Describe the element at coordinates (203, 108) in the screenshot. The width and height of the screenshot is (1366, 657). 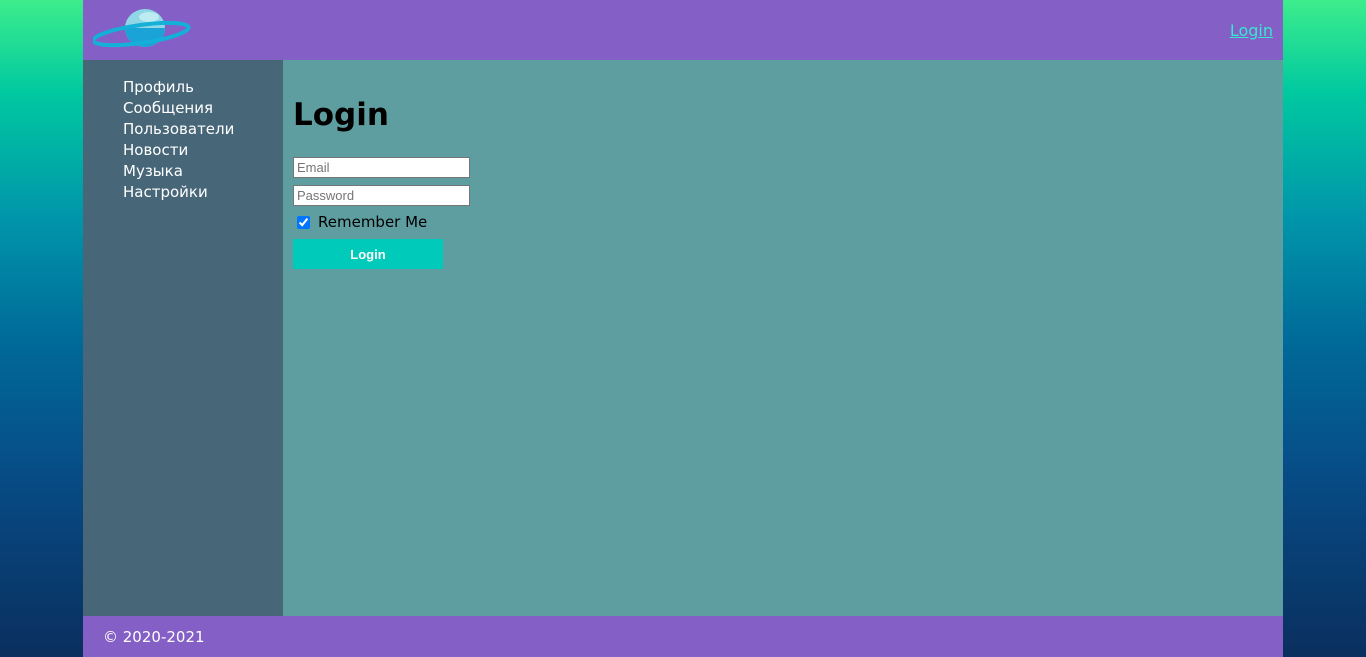
I see `sidebar-item-messages: Сообщения` at that location.